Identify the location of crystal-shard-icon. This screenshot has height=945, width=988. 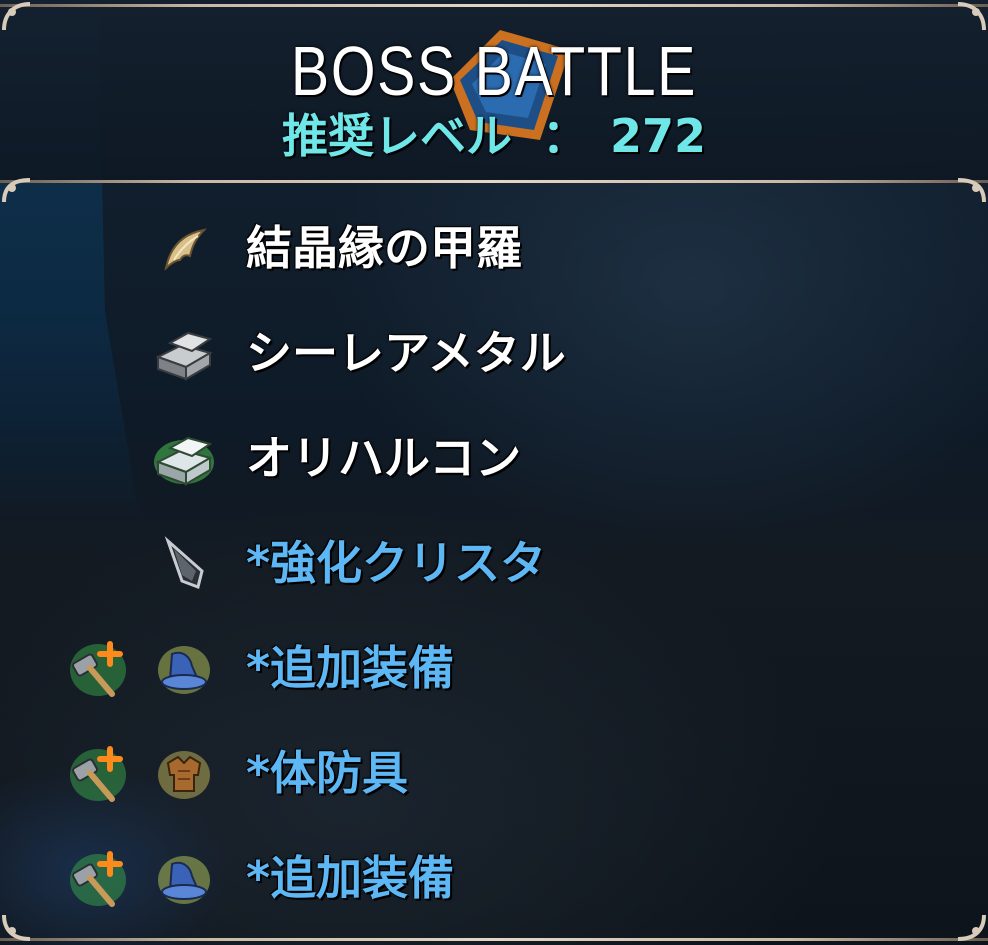
(184, 562).